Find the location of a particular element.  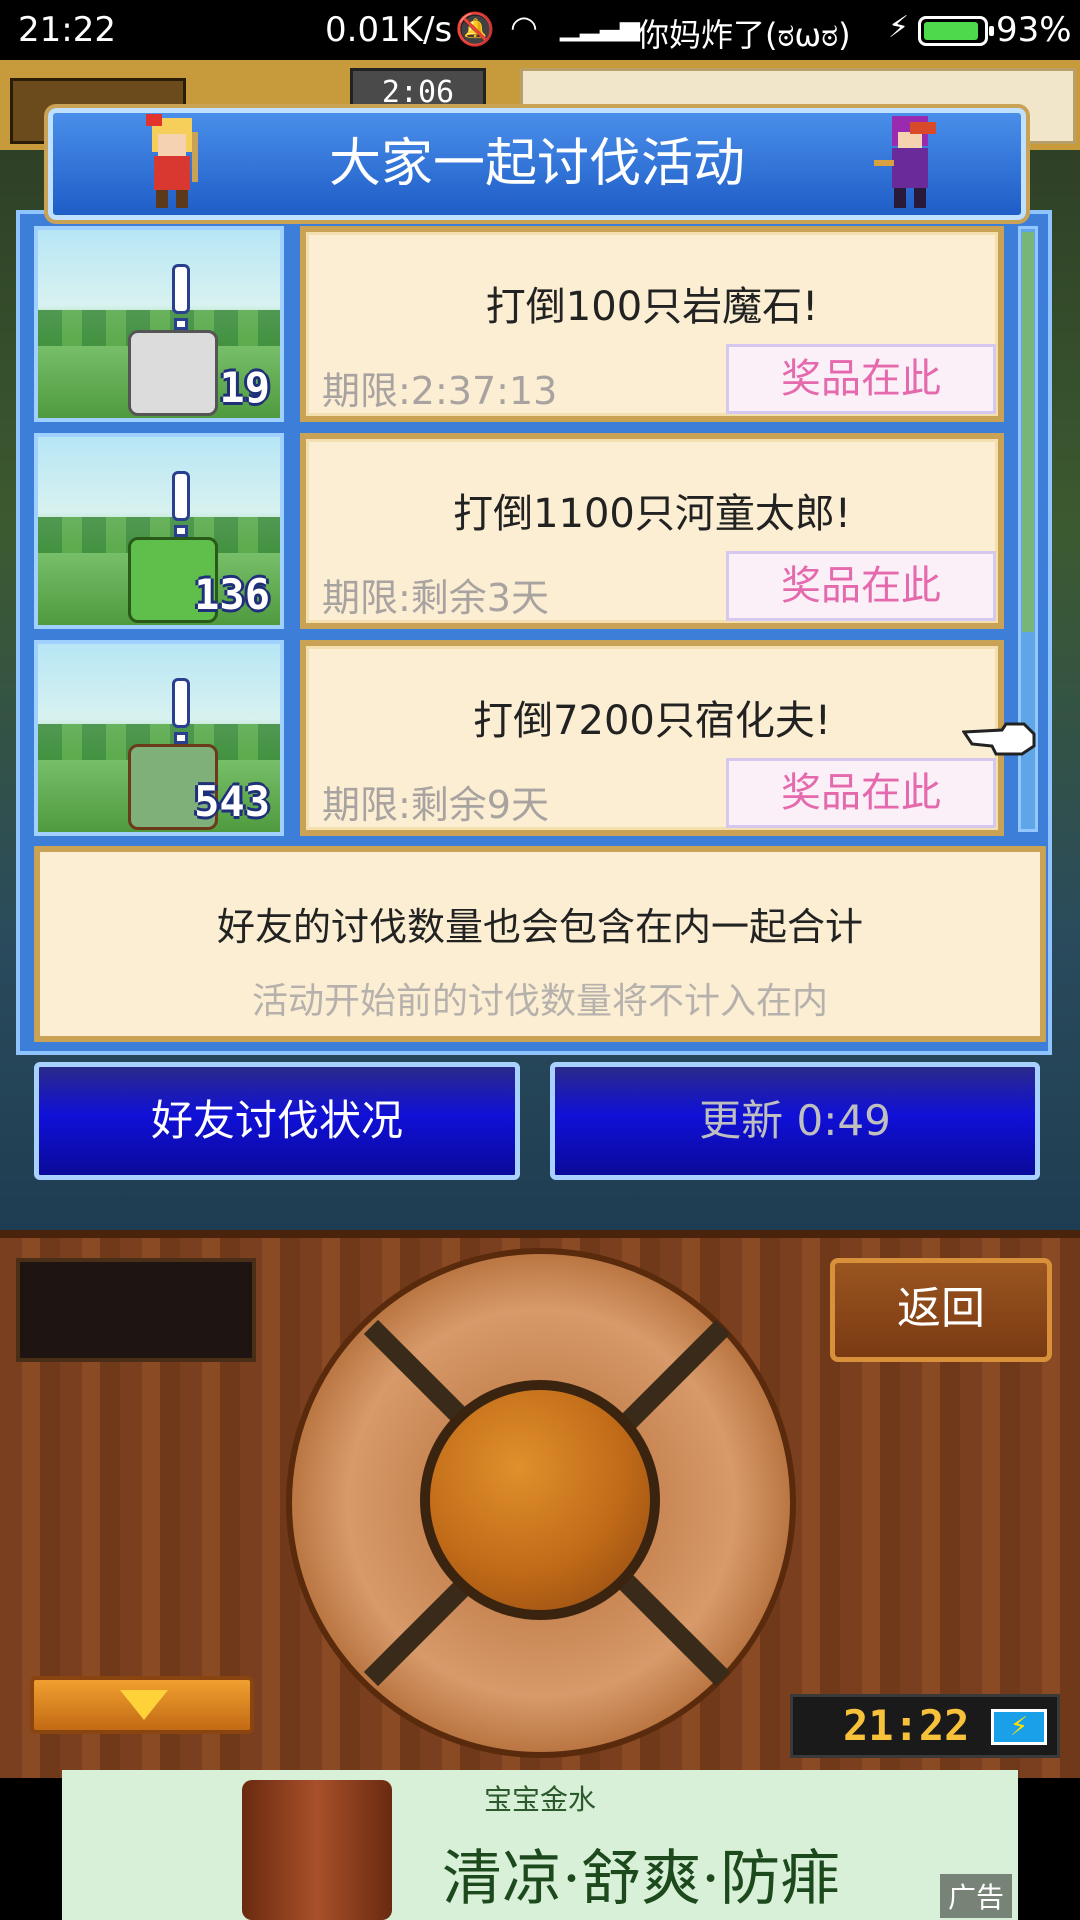

quest-row: 543 打倒7200只宿化夫! 期限:剩余9天 奖品在此 is located at coordinates (540, 738).